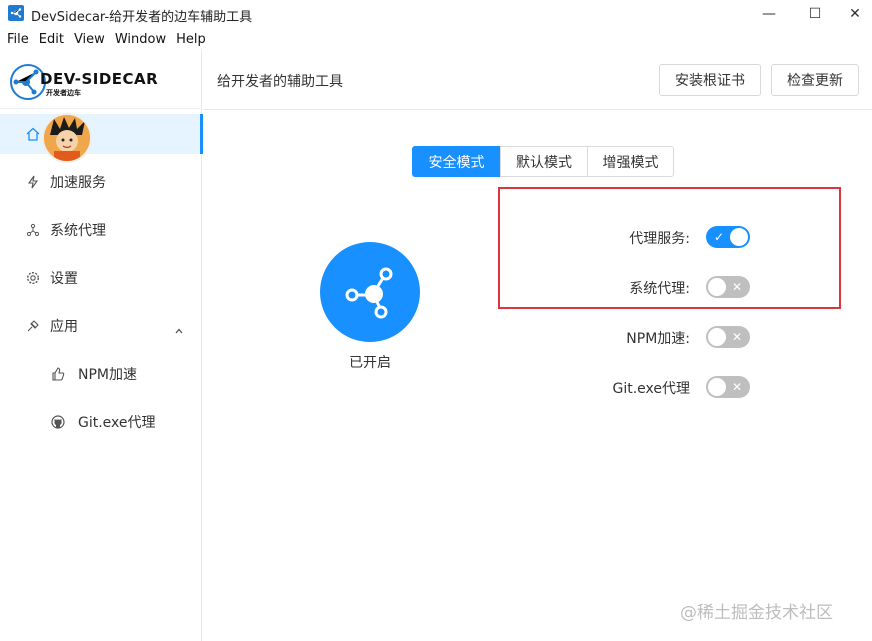 The image size is (872, 641). I want to click on sidebar-item-acceleration: 加速服务, so click(101, 182).